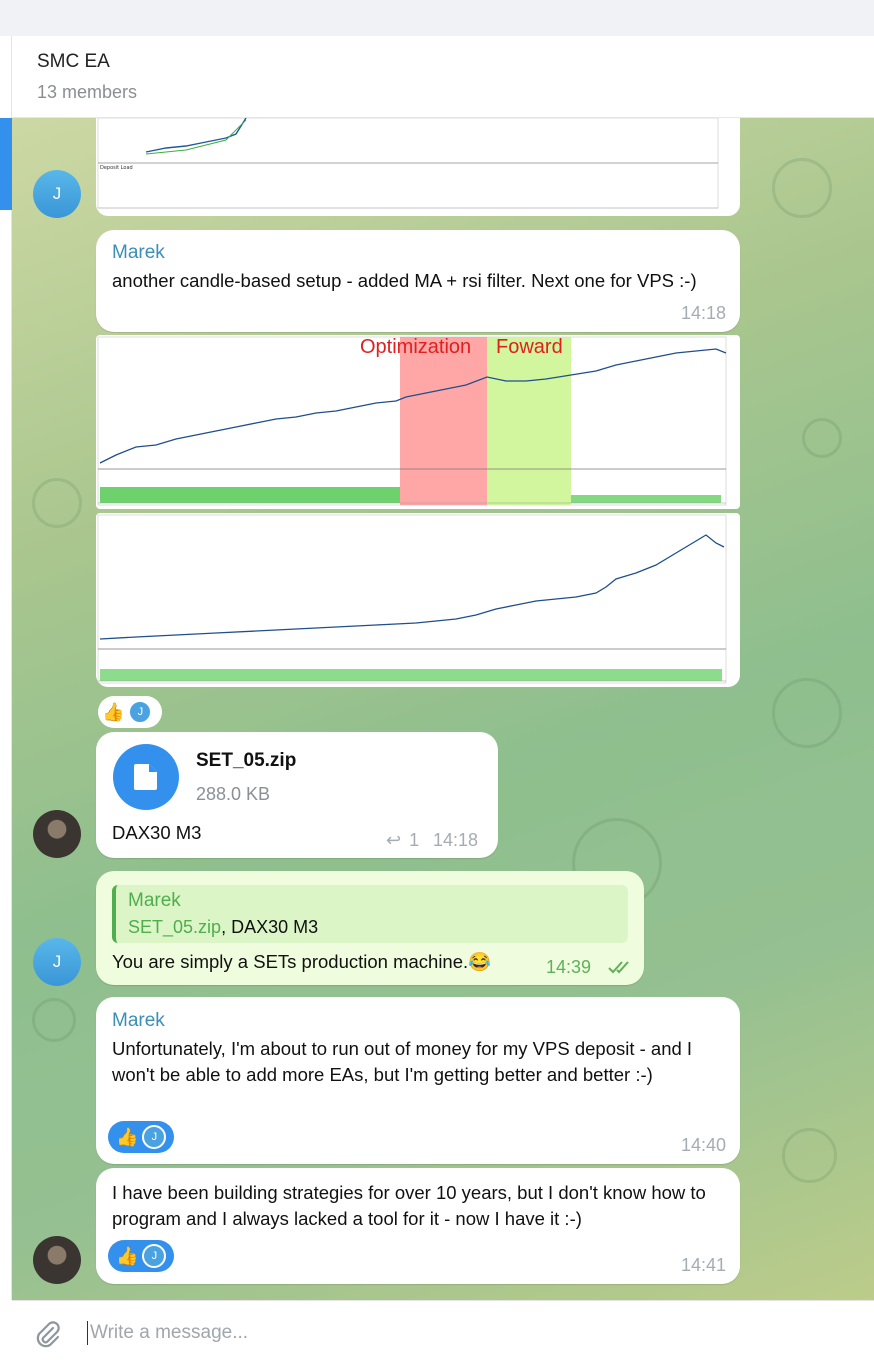  What do you see at coordinates (440, 1333) in the screenshot?
I see `message-input` at bounding box center [440, 1333].